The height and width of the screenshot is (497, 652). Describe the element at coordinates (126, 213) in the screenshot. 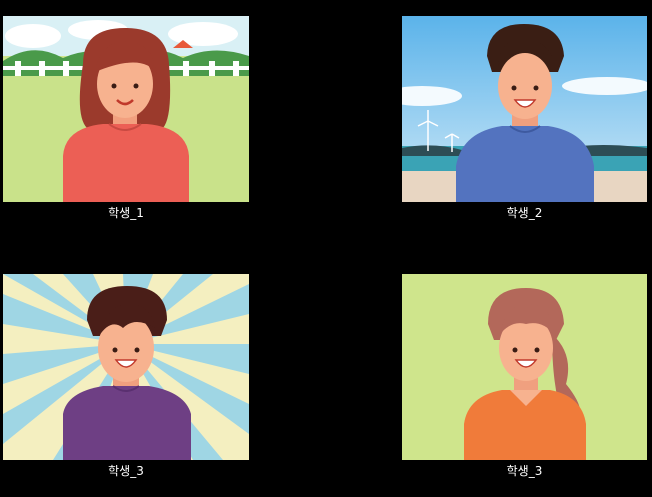

I see `participant-name: 학생_1` at that location.